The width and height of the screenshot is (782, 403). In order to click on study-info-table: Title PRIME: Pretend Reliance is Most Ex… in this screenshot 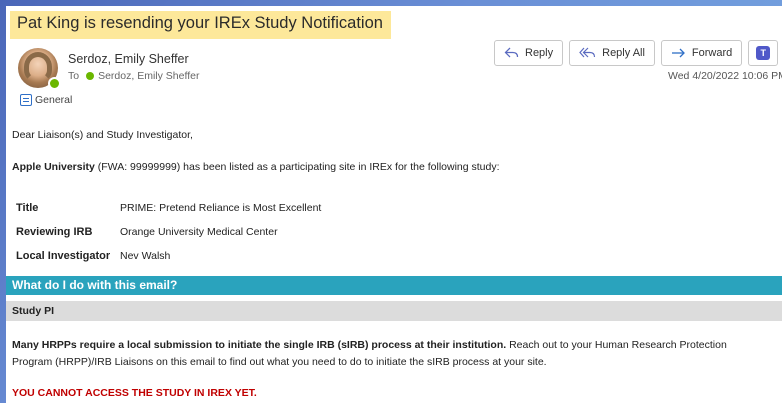, I will do `click(168, 232)`.